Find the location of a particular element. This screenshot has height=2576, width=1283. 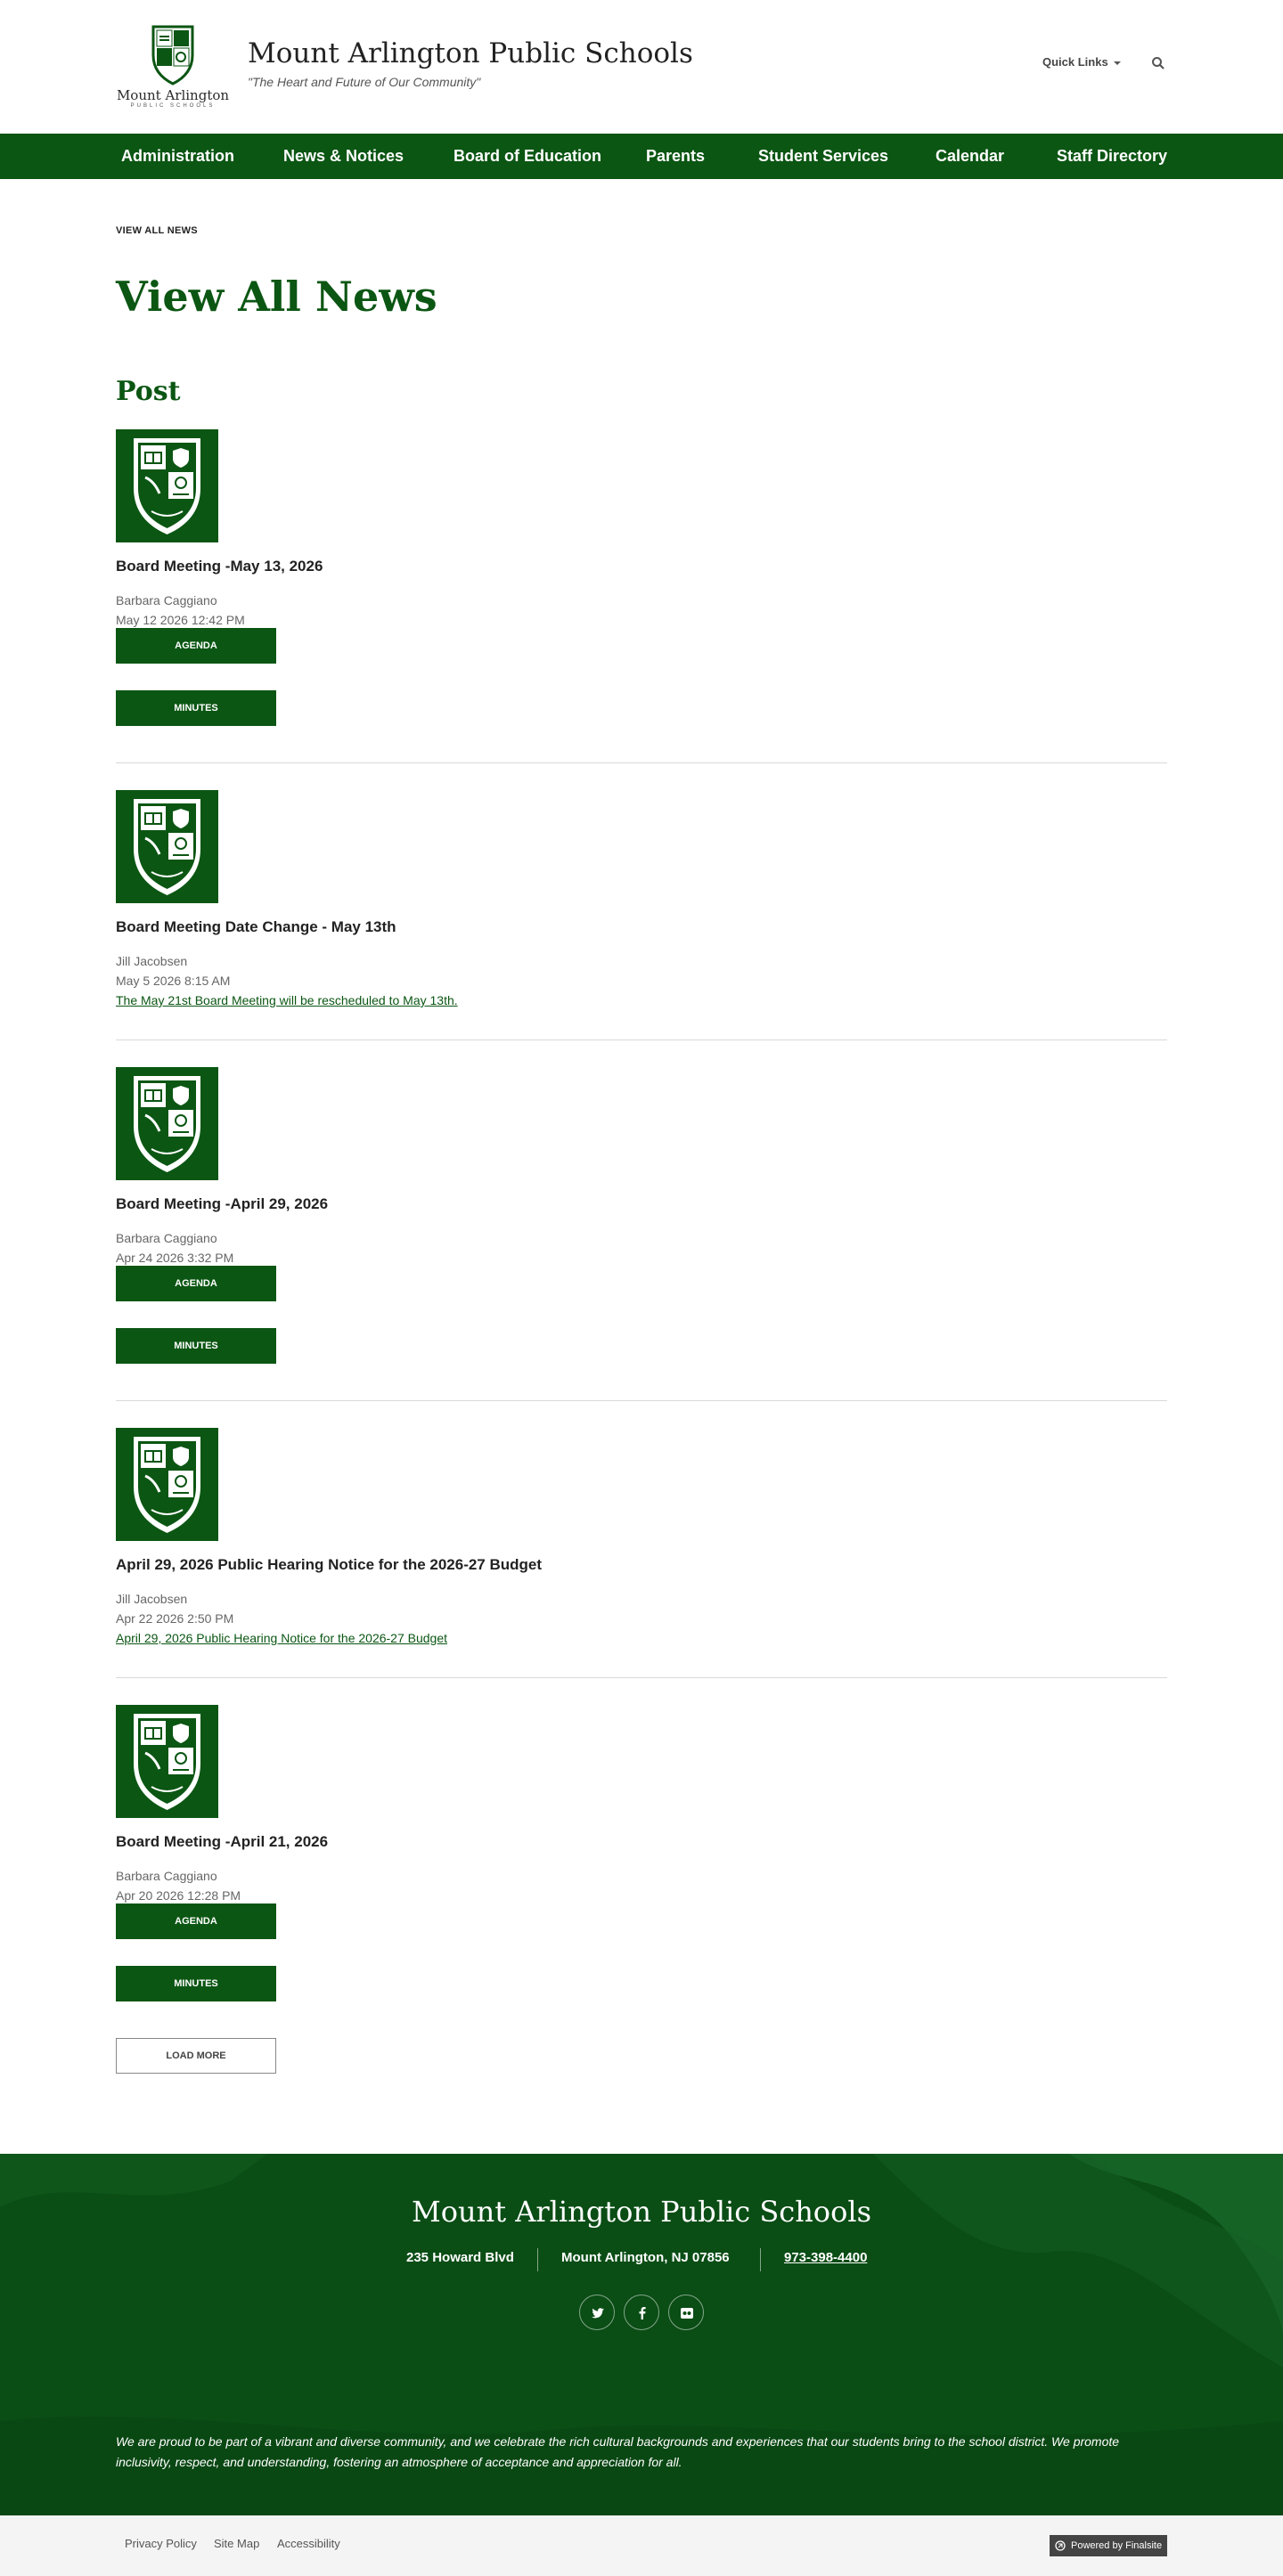

footer-city: Mount Arlington, NJ 07856 is located at coordinates (645, 2257).